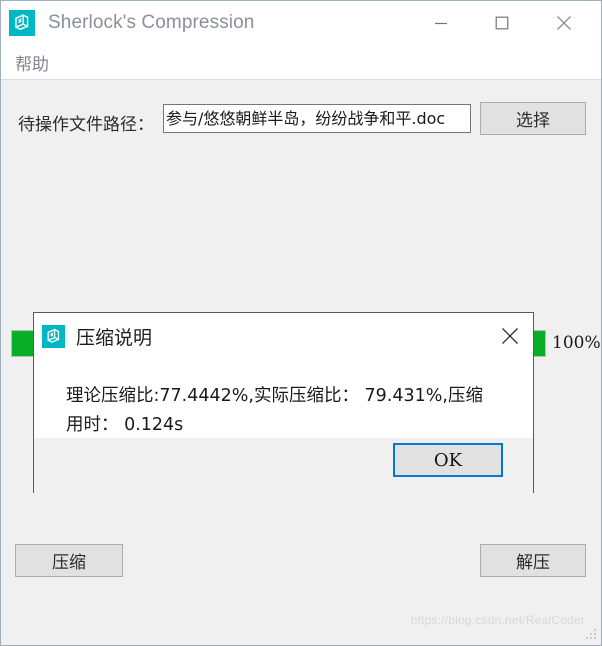 This screenshot has width=602, height=646. I want to click on close-button, so click(564, 23).